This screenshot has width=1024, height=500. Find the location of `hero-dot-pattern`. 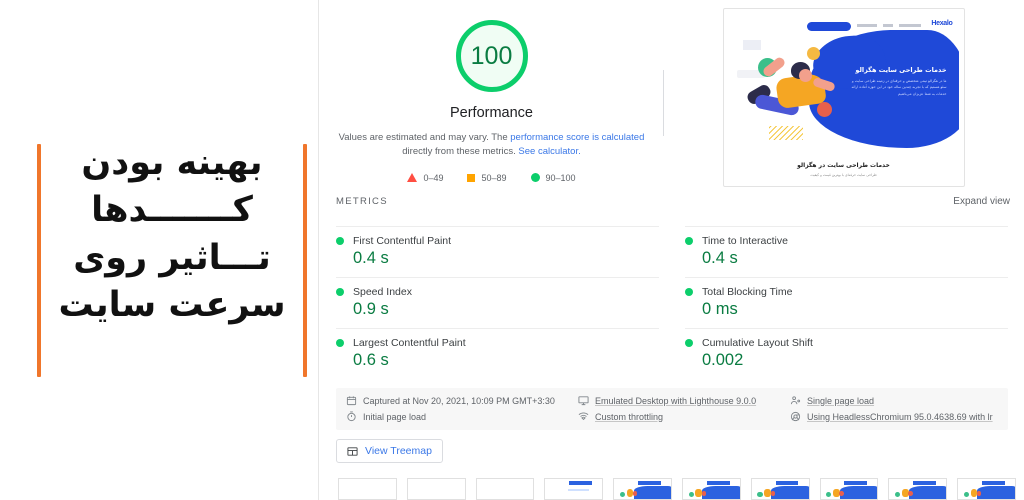

hero-dot-pattern is located at coordinates (751, 45).